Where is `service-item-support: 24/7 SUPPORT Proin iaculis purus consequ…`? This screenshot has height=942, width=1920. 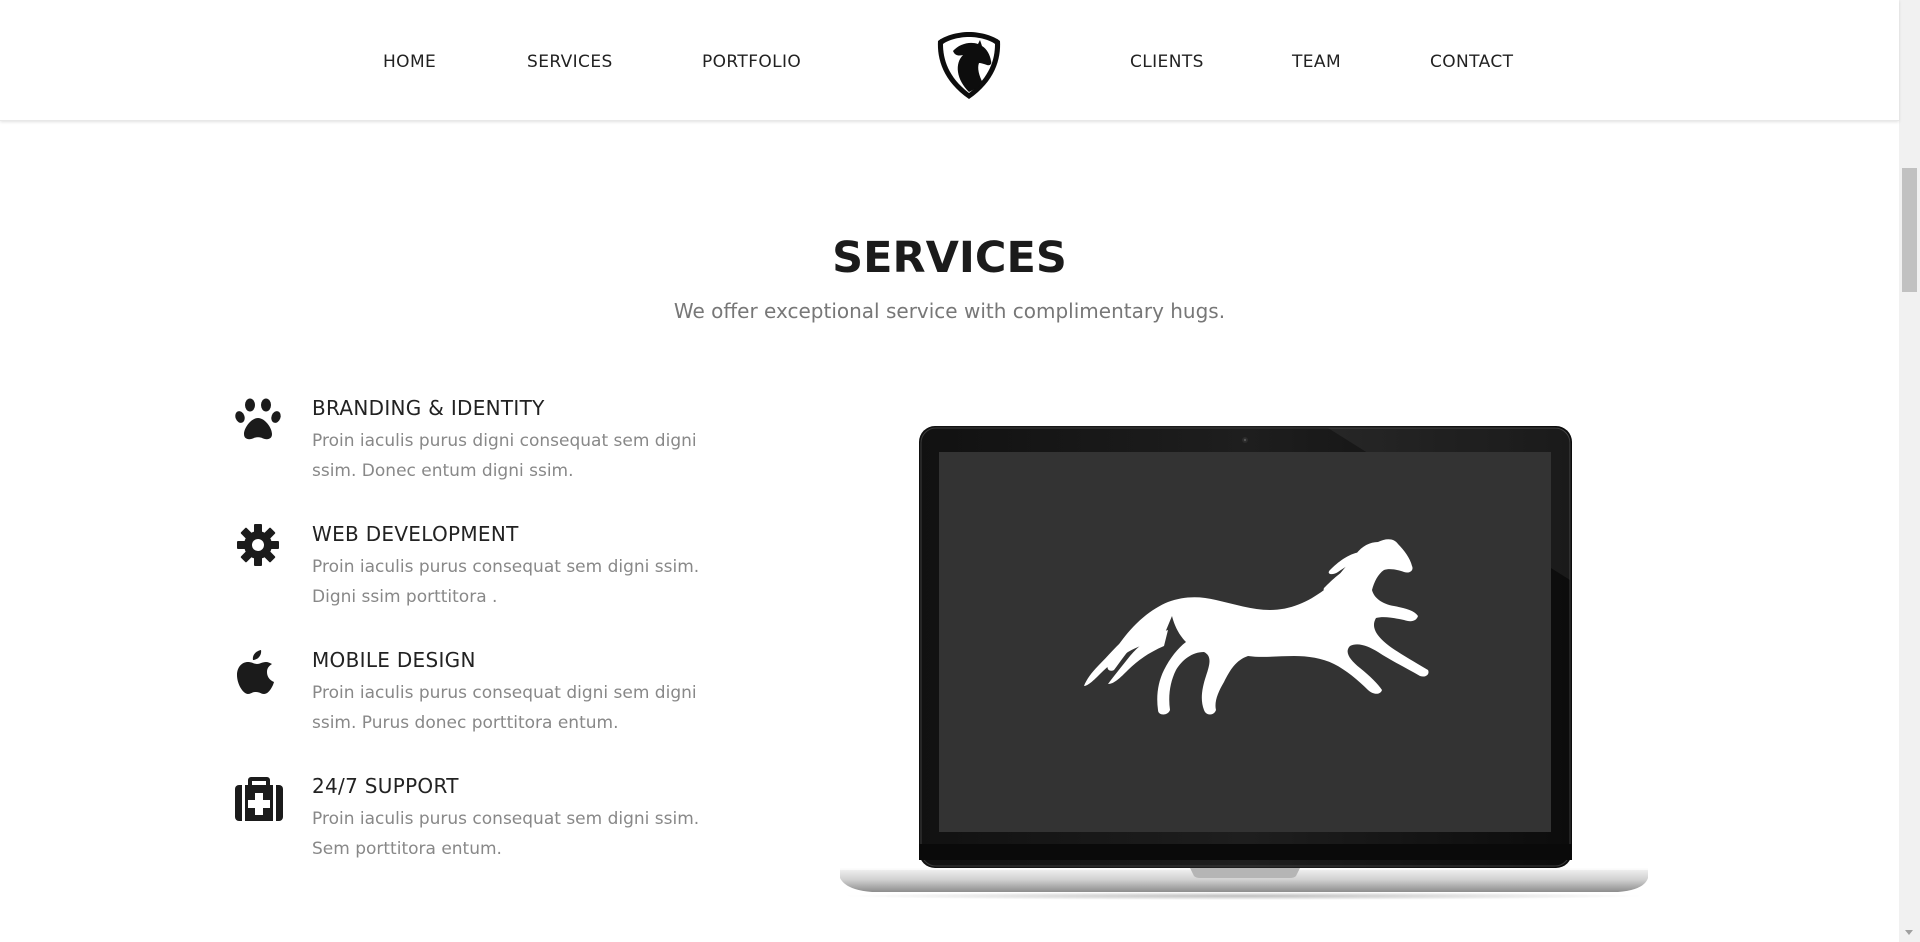 service-item-support: 24/7 SUPPORT Proin iaculis purus consequ… is located at coordinates (474, 824).